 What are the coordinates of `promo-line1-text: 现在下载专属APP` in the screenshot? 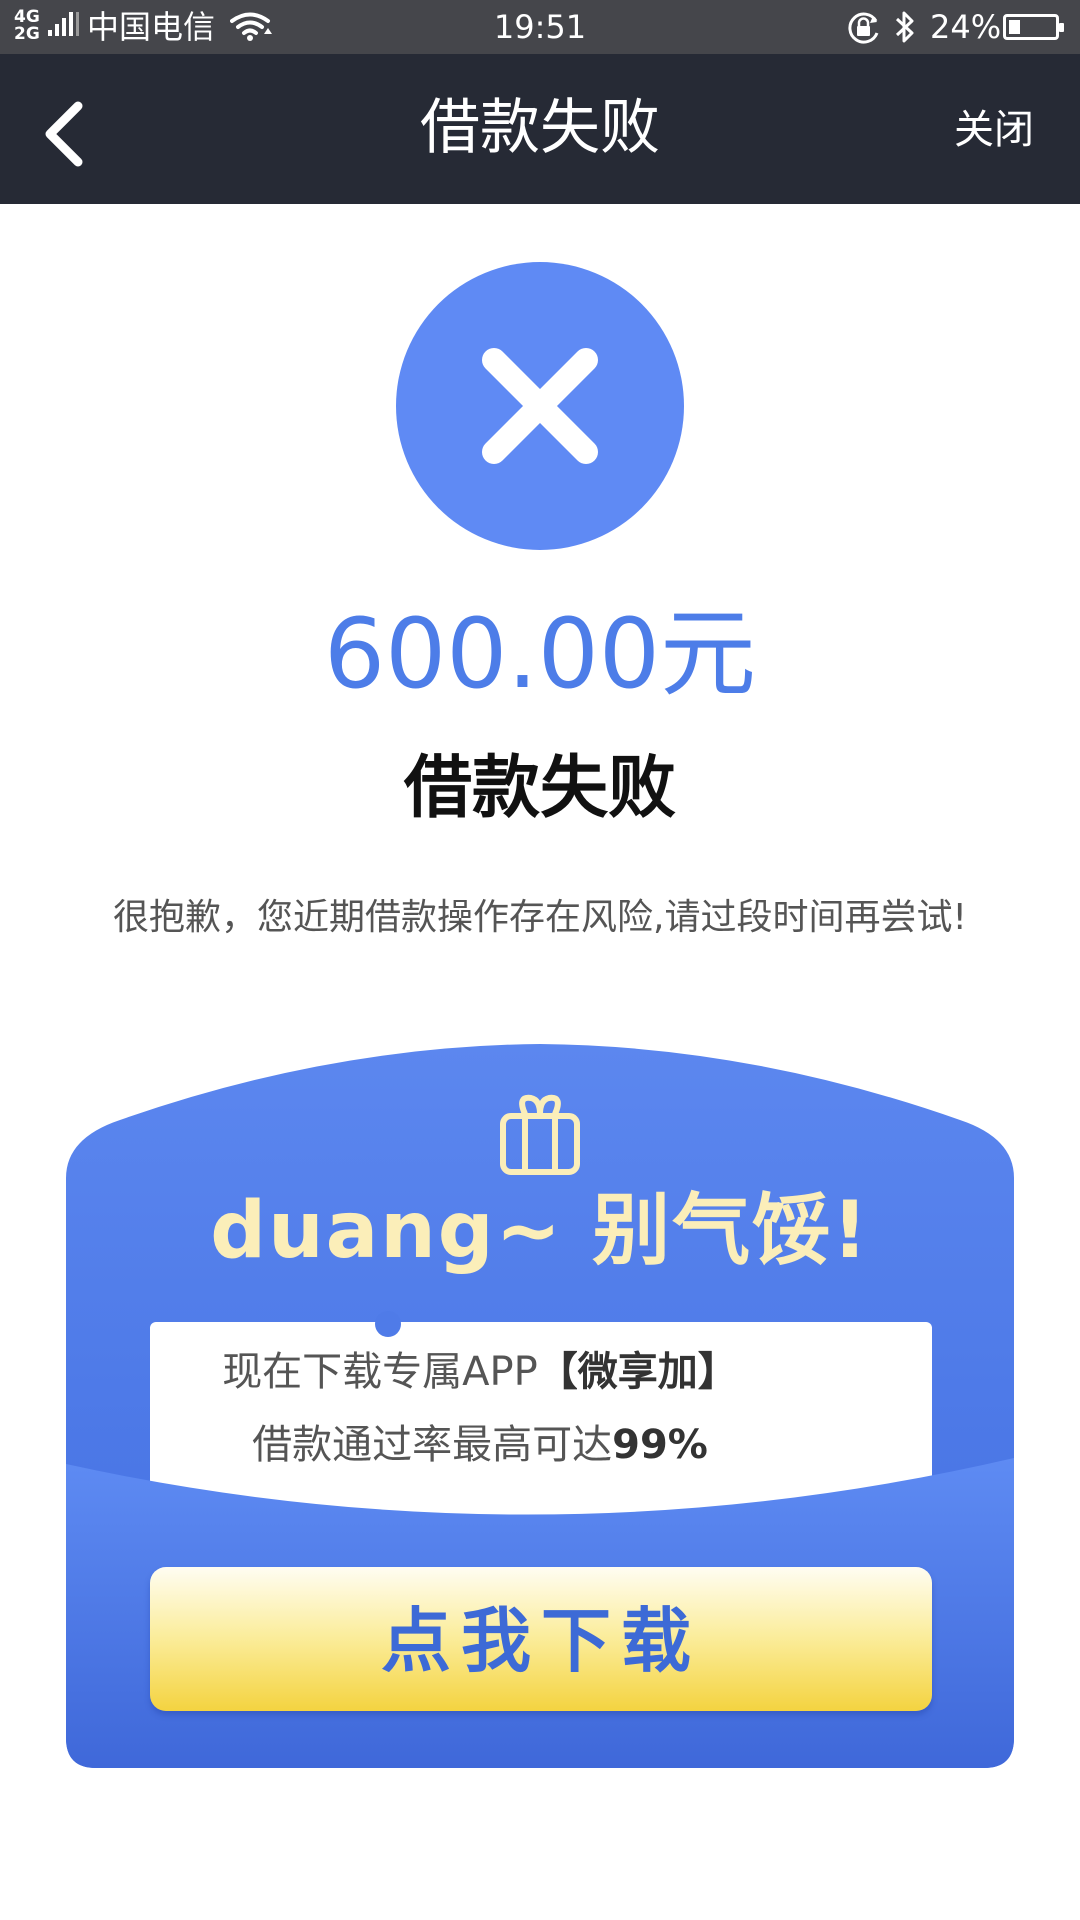 It's located at (380, 1372).